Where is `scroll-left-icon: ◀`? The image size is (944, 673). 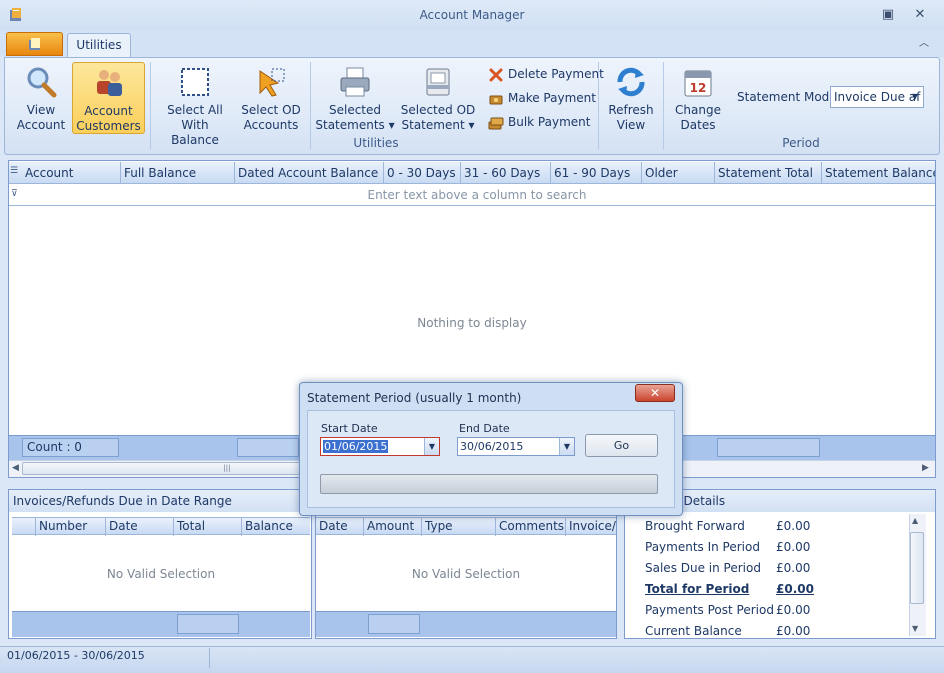
scroll-left-icon: ◀ is located at coordinates (15, 468).